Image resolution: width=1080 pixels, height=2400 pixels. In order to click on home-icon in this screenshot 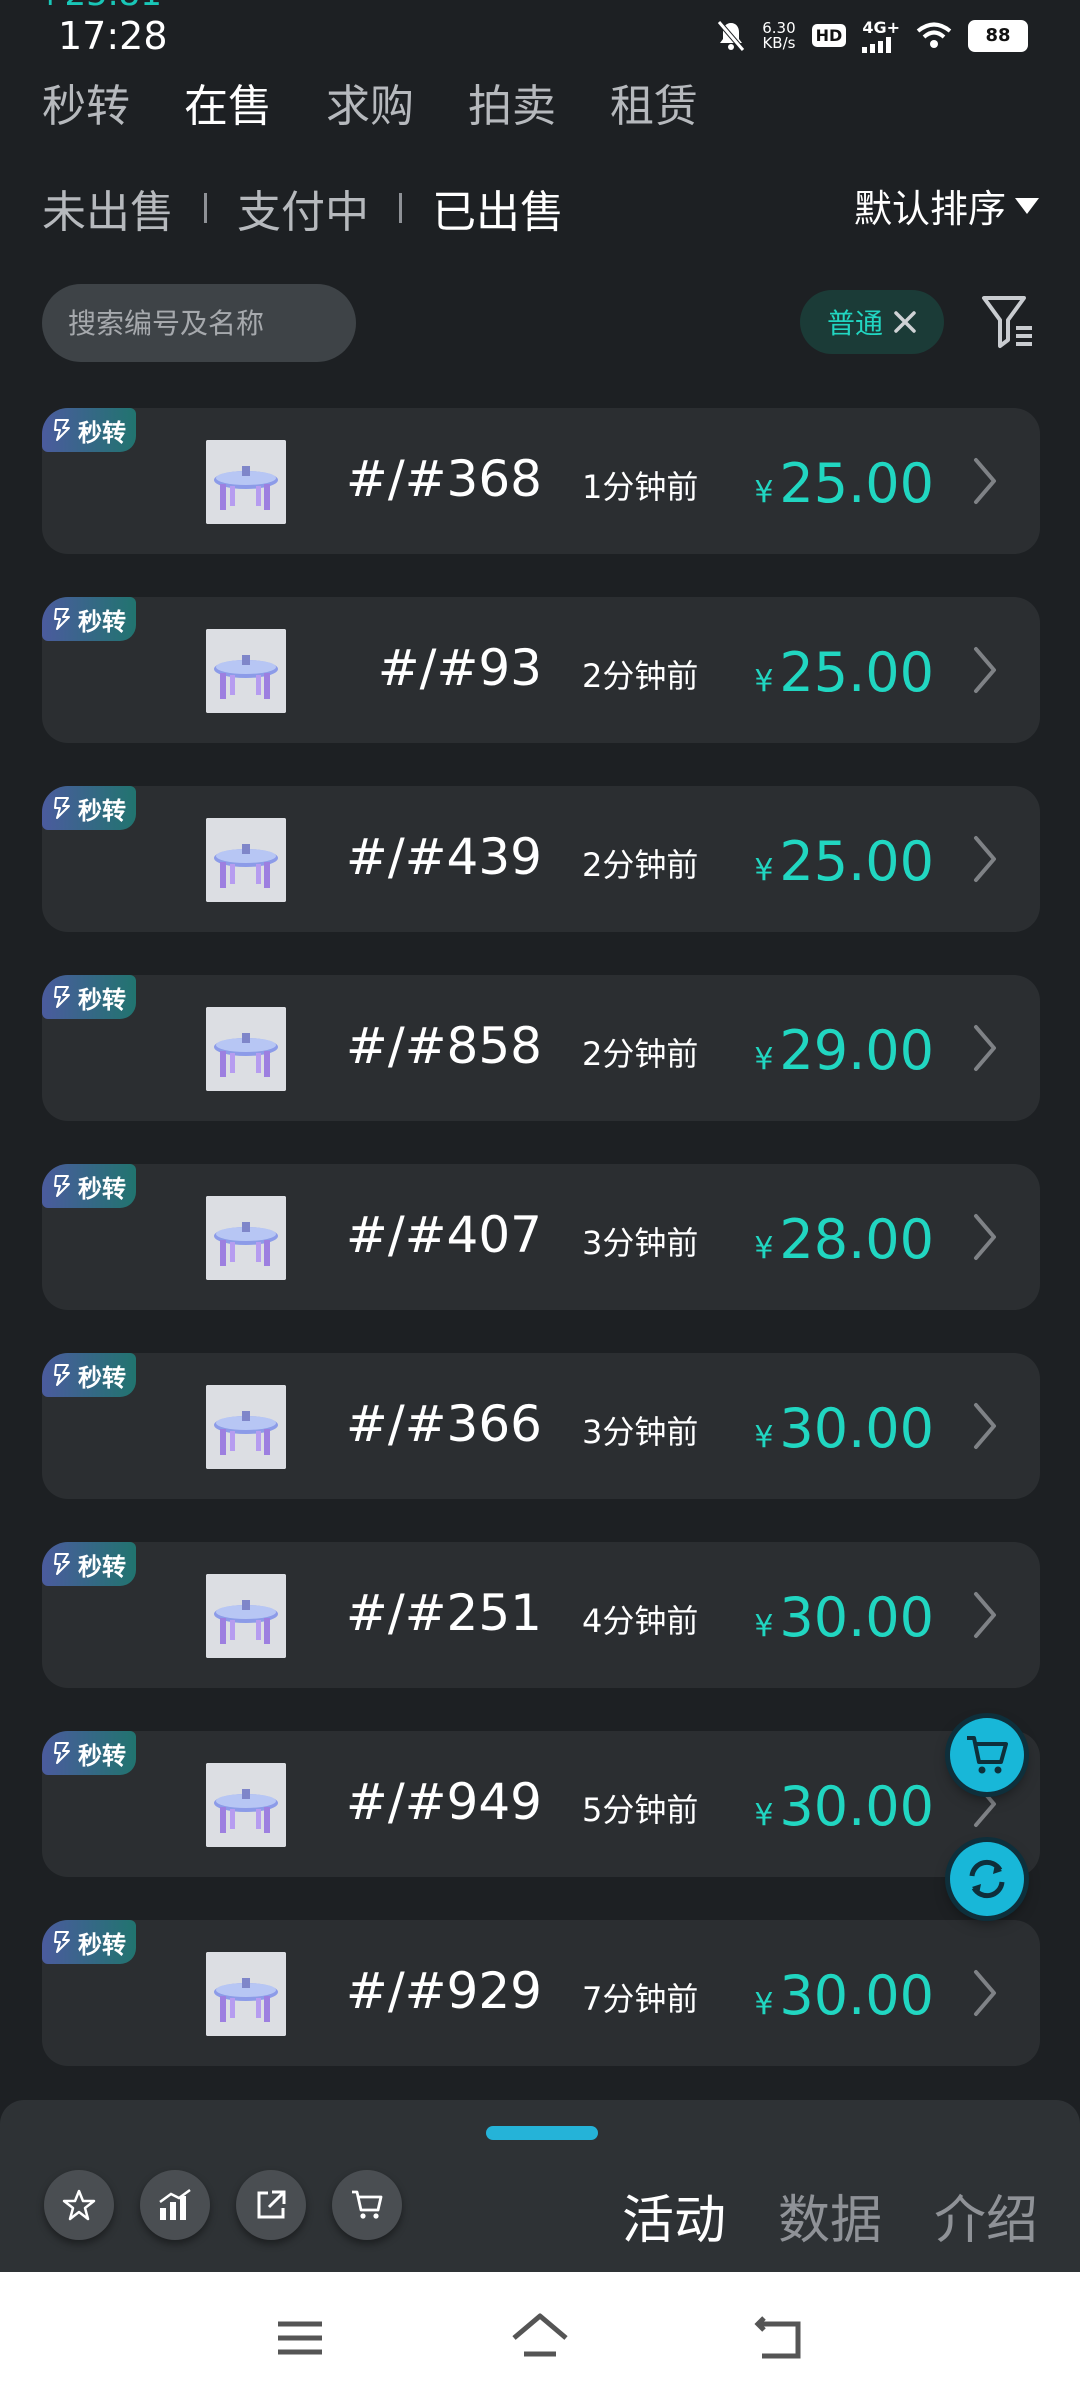, I will do `click(540, 2338)`.